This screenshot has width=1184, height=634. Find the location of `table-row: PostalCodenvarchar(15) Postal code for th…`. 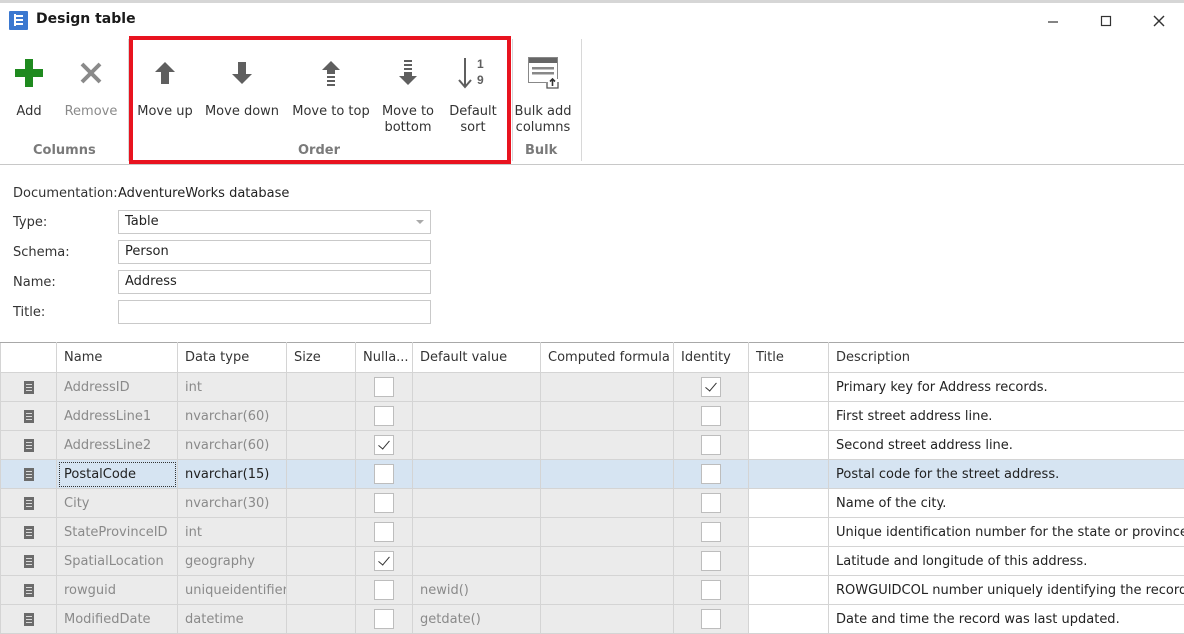

table-row: PostalCodenvarchar(15) Postal code for th… is located at coordinates (592, 474).